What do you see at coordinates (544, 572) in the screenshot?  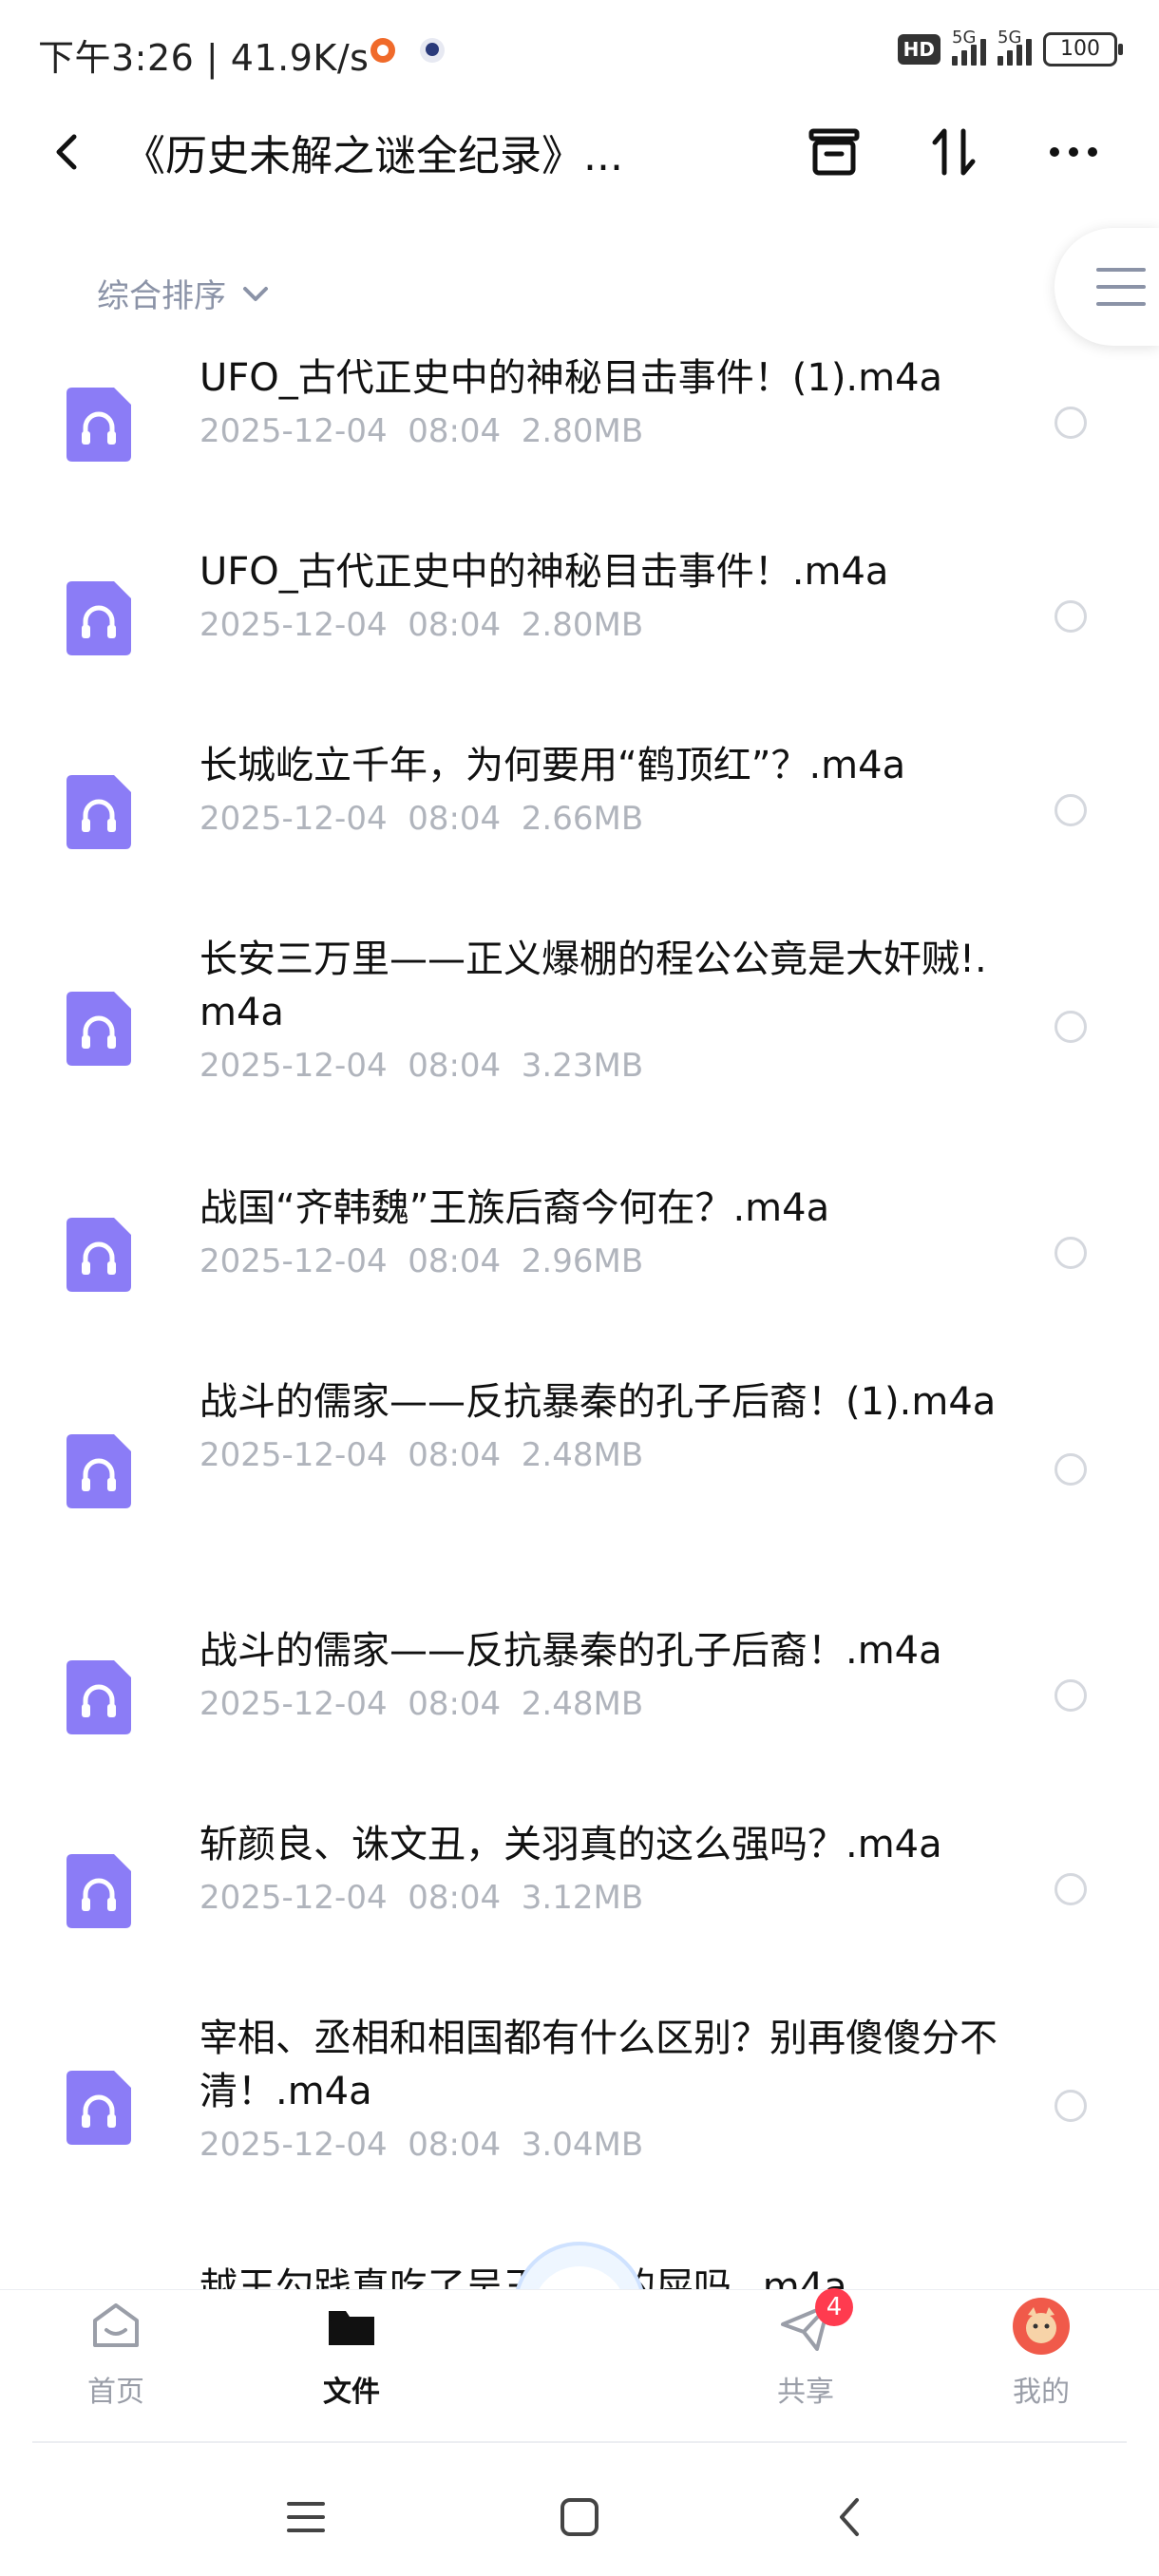 I see `file-name: UFO_古代正史中的神秘目击事件！.m4a` at bounding box center [544, 572].